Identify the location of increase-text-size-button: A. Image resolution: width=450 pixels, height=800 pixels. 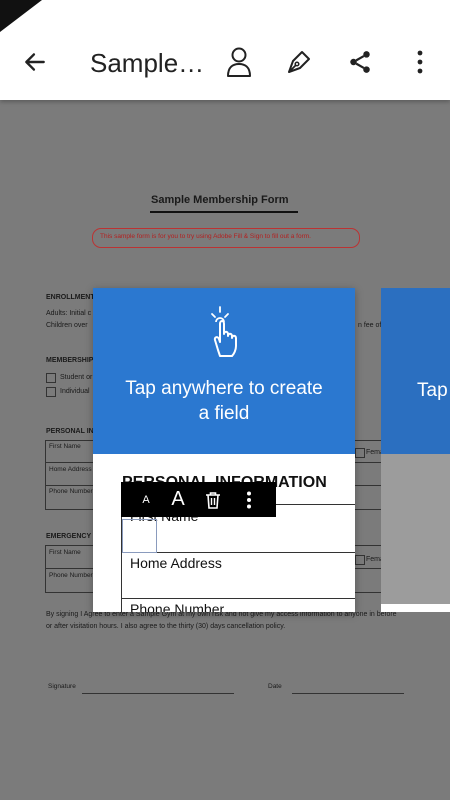
(178, 499).